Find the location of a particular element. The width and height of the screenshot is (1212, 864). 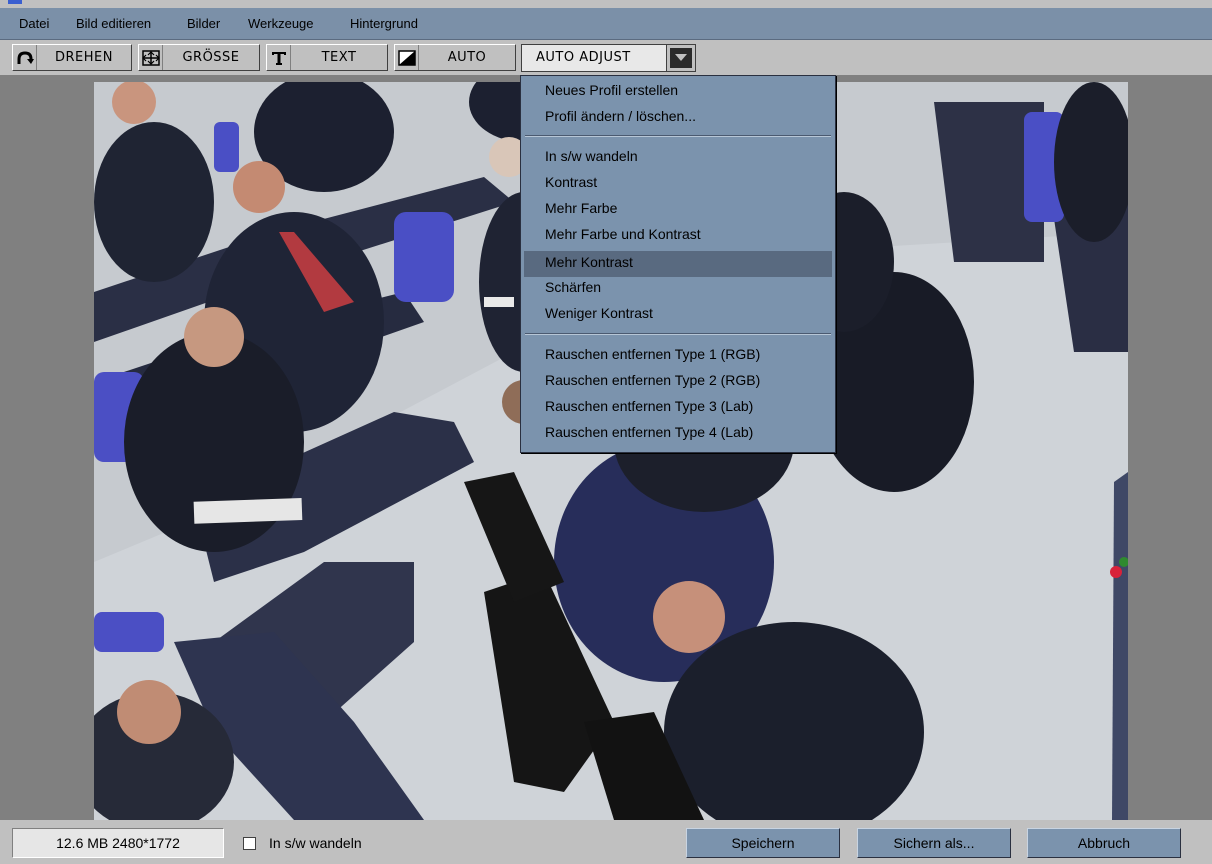

menu-item-rauschen-4: Rauschen entfernen Type 4 (Lab) is located at coordinates (649, 432).